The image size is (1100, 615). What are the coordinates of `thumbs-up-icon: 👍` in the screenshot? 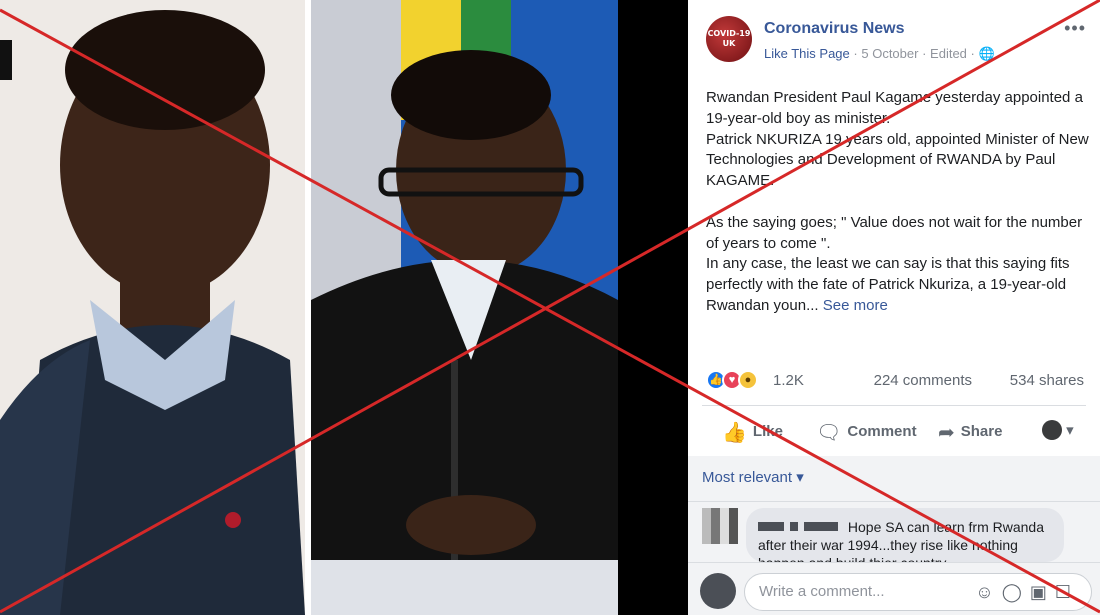 It's located at (734, 433).